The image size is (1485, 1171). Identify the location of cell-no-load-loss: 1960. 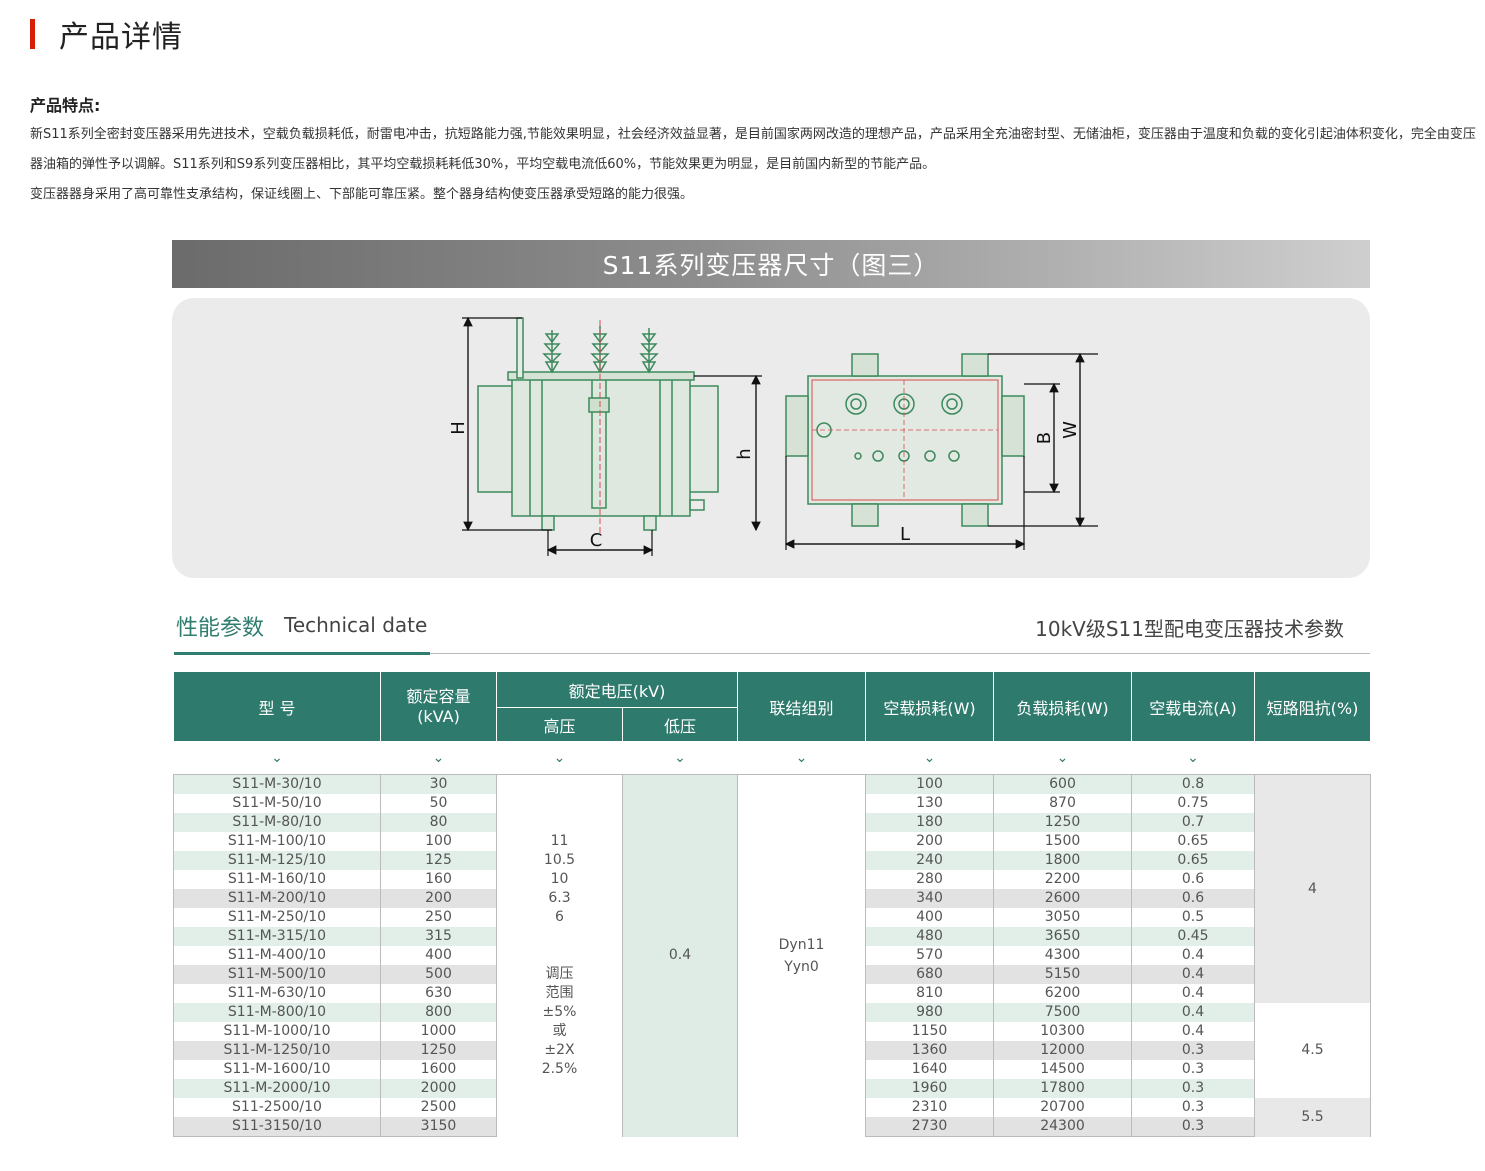
(930, 1088).